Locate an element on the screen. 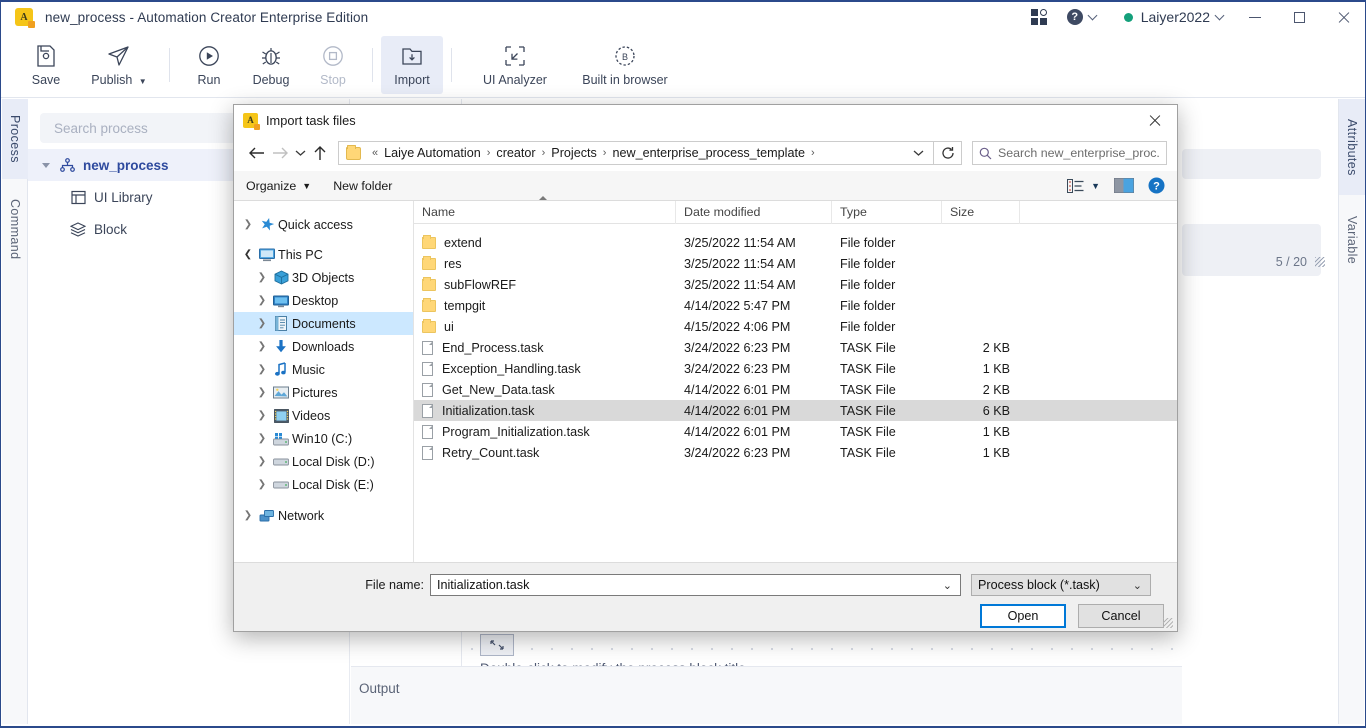 This screenshot has width=1366, height=728. chevron-down-icon: ❮ is located at coordinates (248, 254).